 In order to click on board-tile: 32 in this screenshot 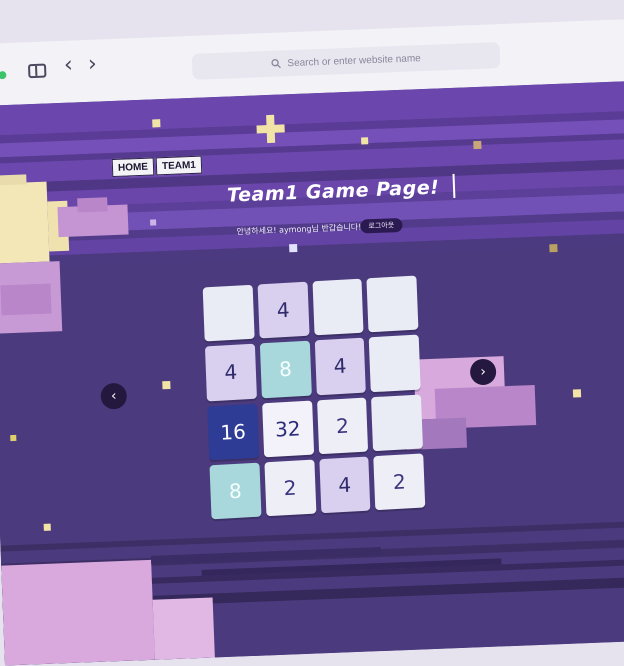, I will do `click(287, 429)`.